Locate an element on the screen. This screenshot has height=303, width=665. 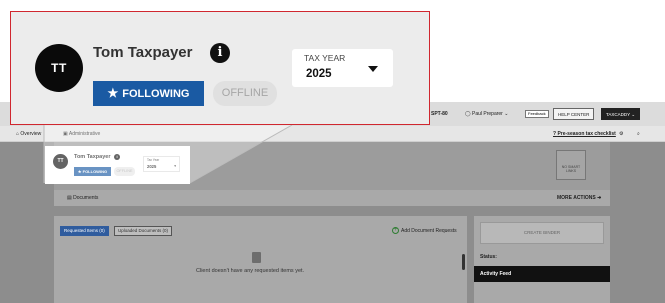
tab-uploaded-documents: Uploaded Documents (0) is located at coordinates (143, 231).